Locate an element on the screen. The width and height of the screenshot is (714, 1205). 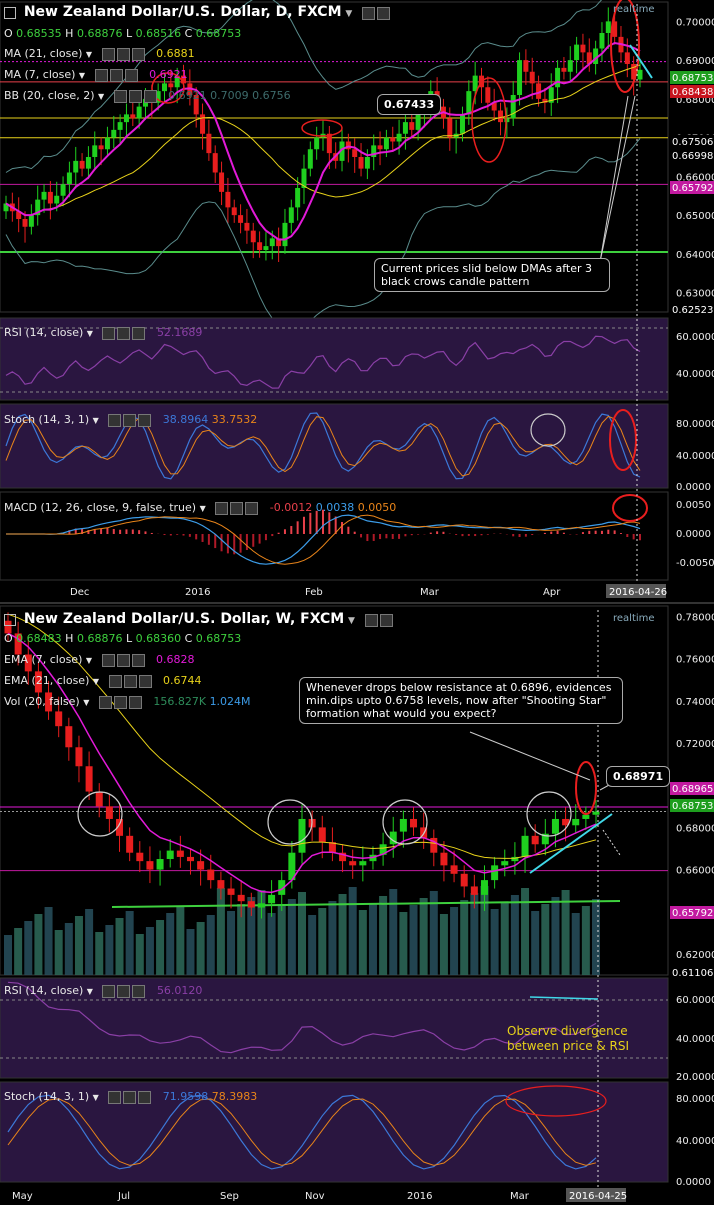
price-axis-label: 0.76000 is located at coordinates (695, 660).